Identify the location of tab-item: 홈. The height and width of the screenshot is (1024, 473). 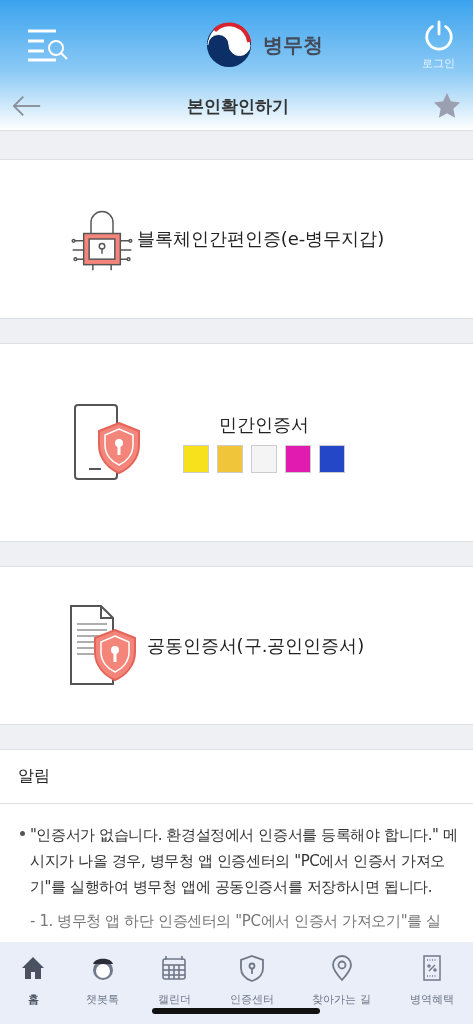
(33, 980).